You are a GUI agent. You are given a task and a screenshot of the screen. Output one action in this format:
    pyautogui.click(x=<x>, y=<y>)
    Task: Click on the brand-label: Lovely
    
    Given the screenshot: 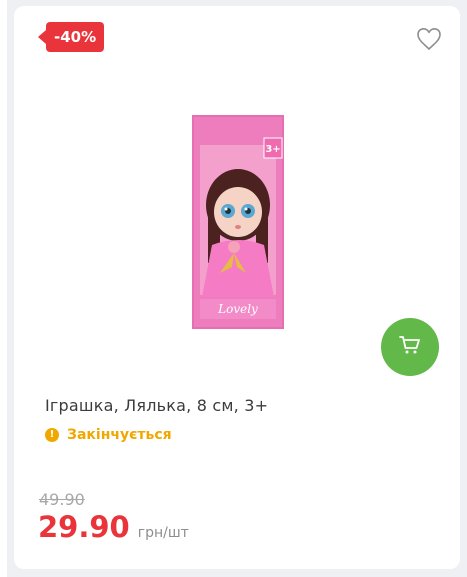 What is the action you would take?
    pyautogui.click(x=237, y=309)
    